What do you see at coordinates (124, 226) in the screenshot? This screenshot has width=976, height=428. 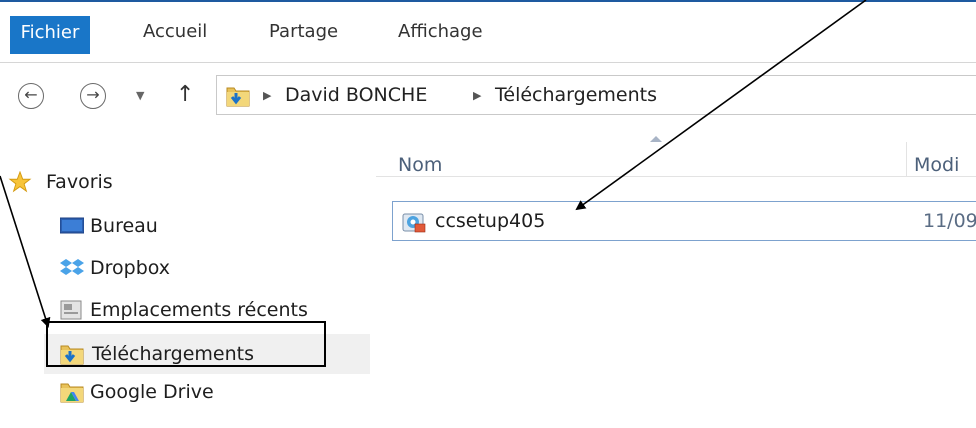 I see `sidebar-item-label: Bureau` at bounding box center [124, 226].